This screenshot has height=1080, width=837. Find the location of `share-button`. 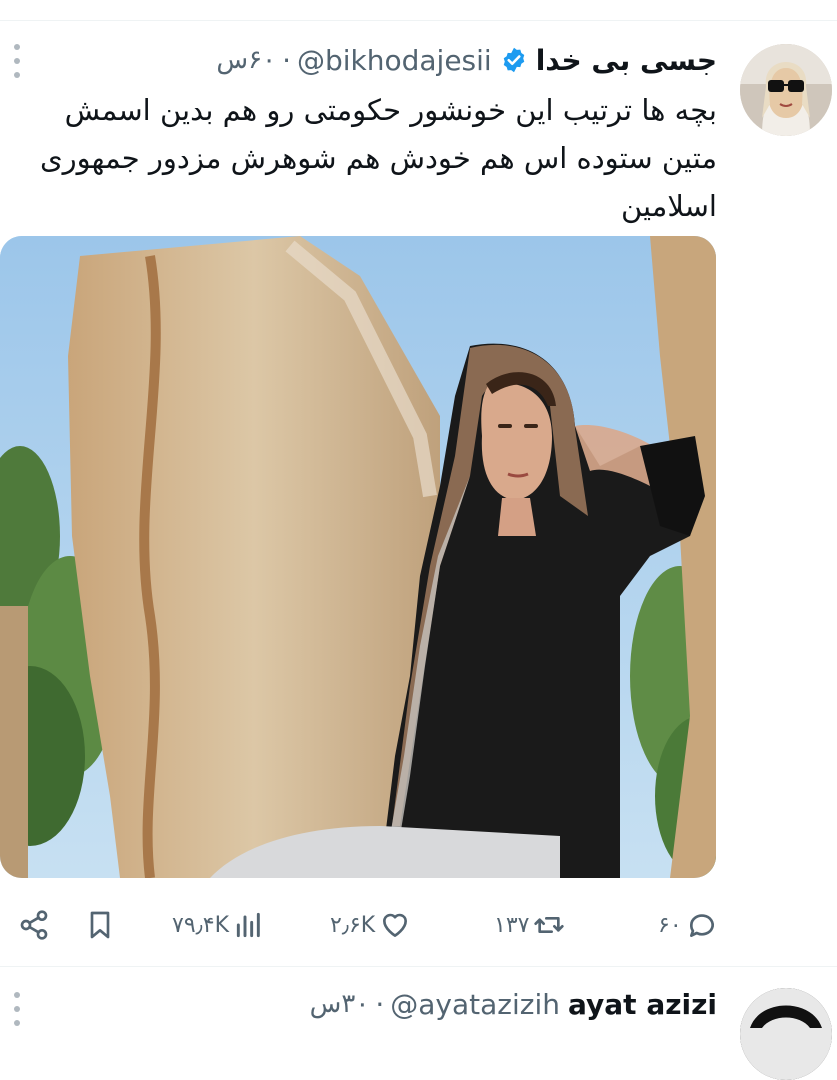

share-button is located at coordinates (34, 925).